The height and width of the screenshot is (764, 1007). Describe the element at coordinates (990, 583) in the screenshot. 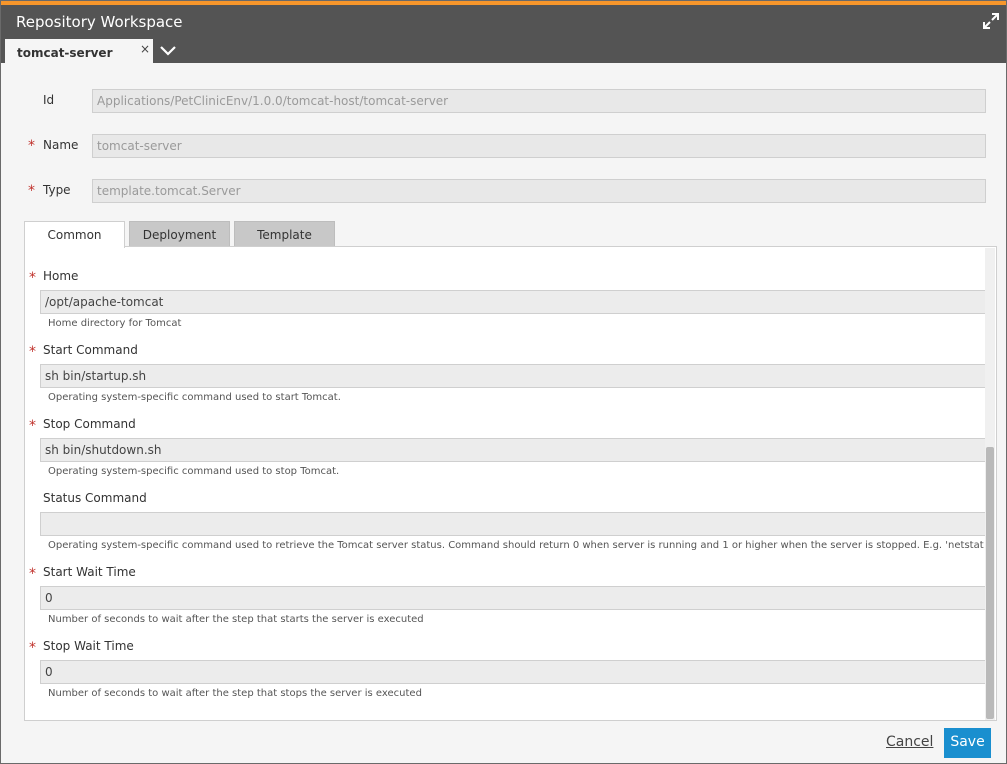

I see `scrollbar-thumb` at that location.